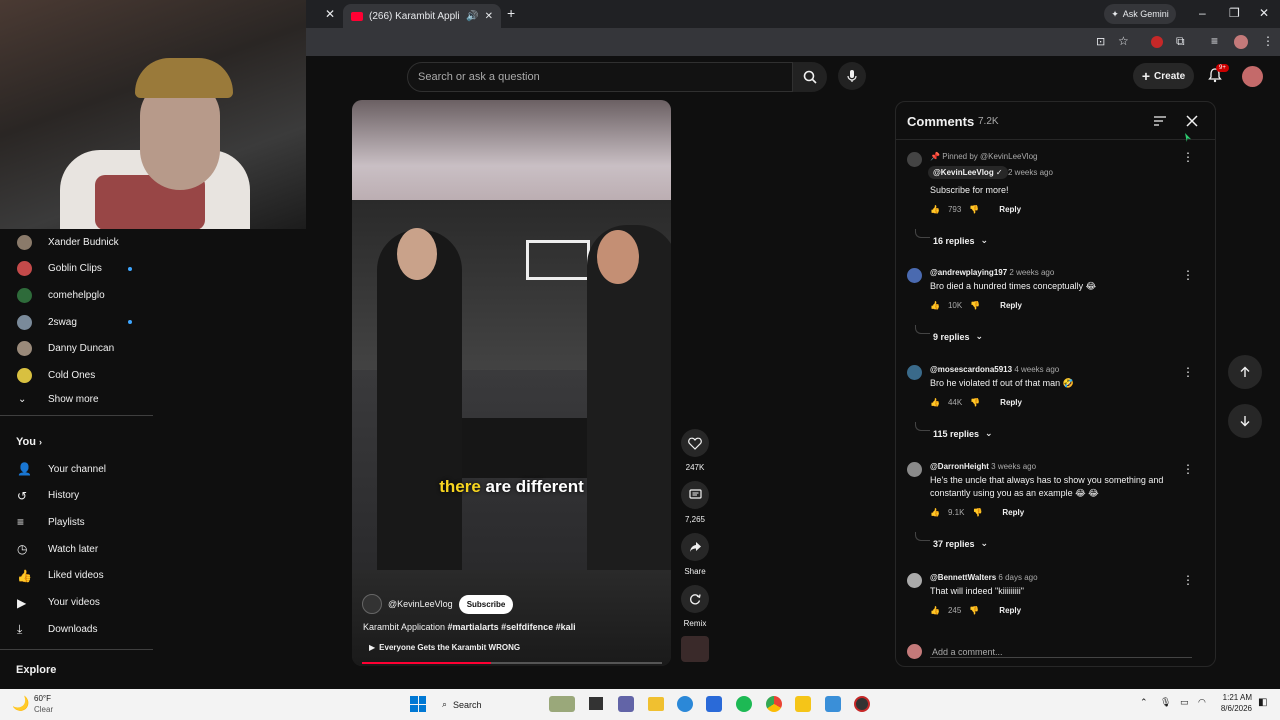 The height and width of the screenshot is (720, 1280). I want to click on commenter-name: @mosescardona5913 4 weeks ago, so click(994, 369).